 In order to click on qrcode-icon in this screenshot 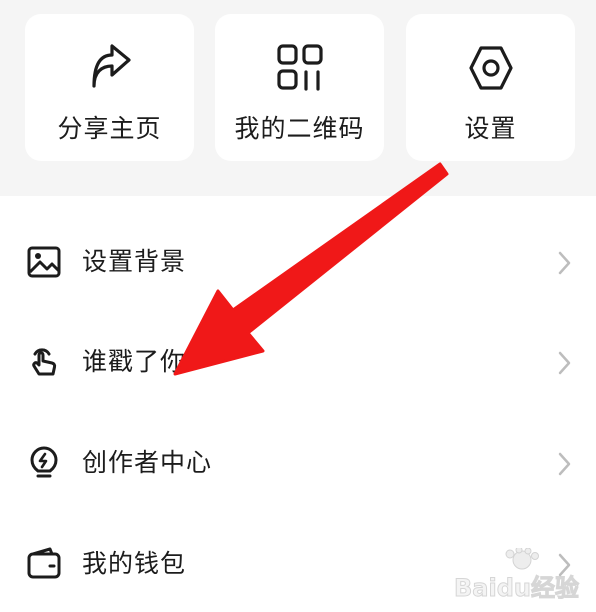, I will do `click(300, 68)`.